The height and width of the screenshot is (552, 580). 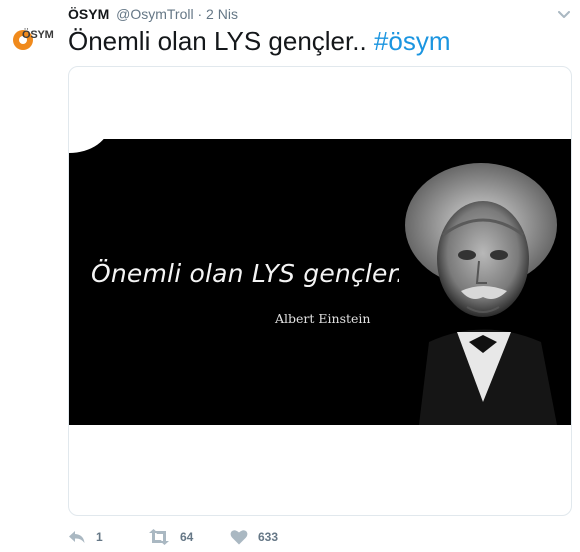 I want to click on reply-count: 1, so click(x=99, y=537).